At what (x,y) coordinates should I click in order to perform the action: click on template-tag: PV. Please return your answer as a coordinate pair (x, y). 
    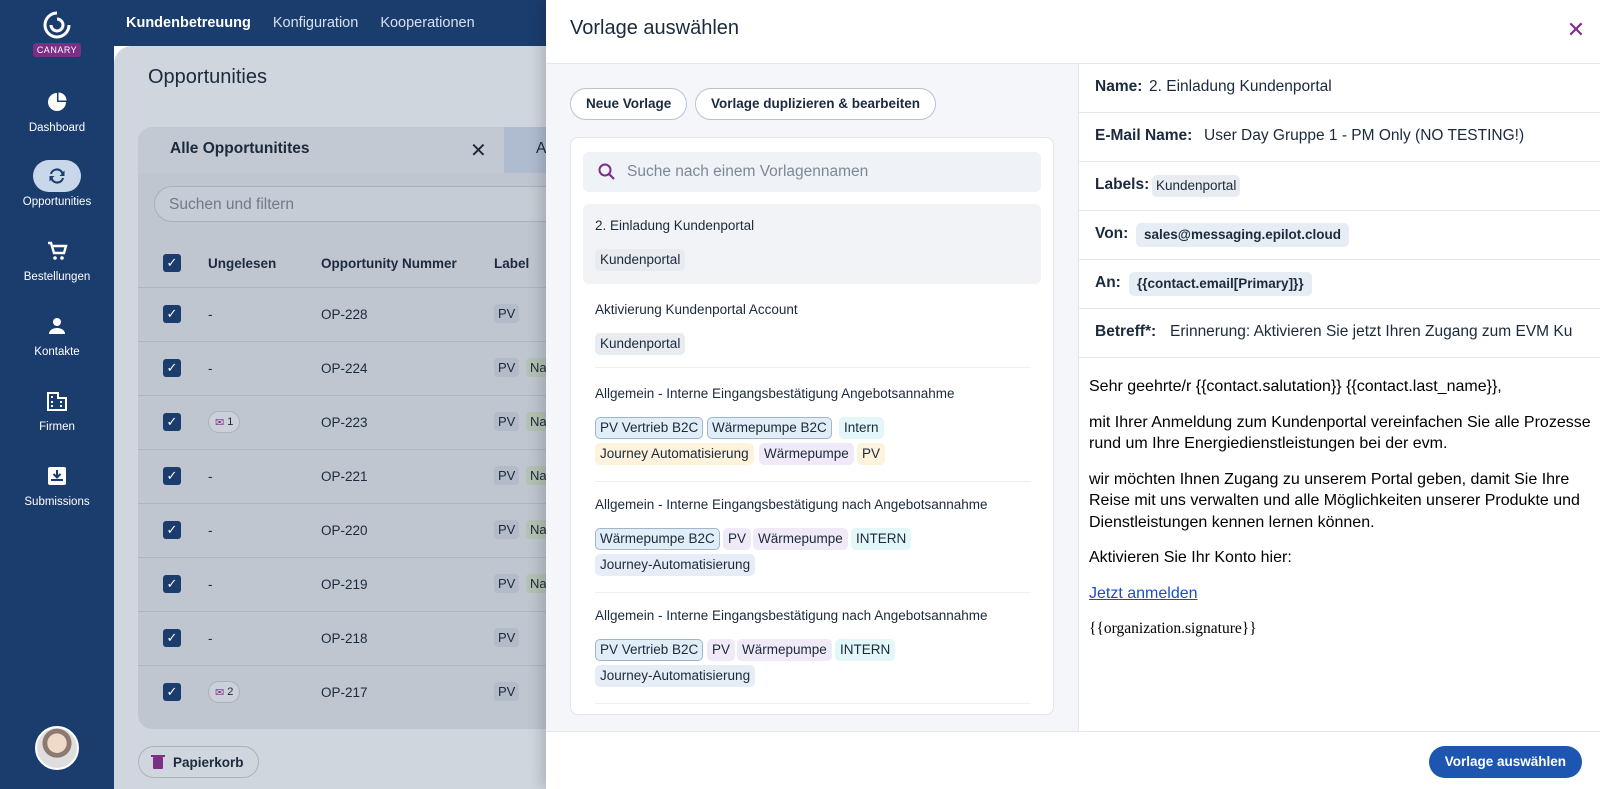
    Looking at the image, I should click on (737, 539).